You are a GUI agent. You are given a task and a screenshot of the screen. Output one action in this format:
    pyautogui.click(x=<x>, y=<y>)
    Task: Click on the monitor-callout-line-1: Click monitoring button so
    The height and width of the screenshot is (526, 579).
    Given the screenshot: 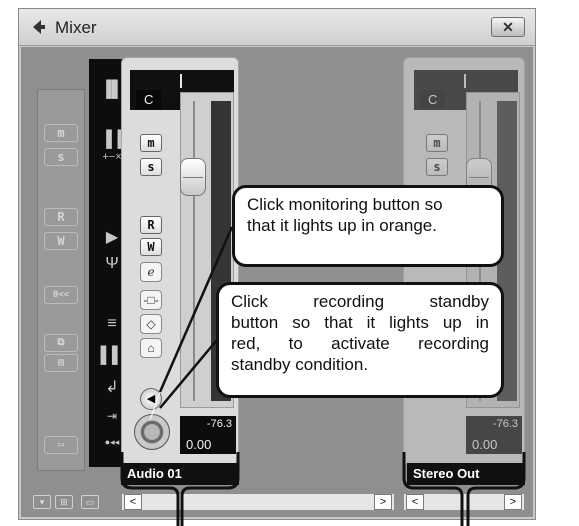 What is the action you would take?
    pyautogui.click(x=345, y=204)
    